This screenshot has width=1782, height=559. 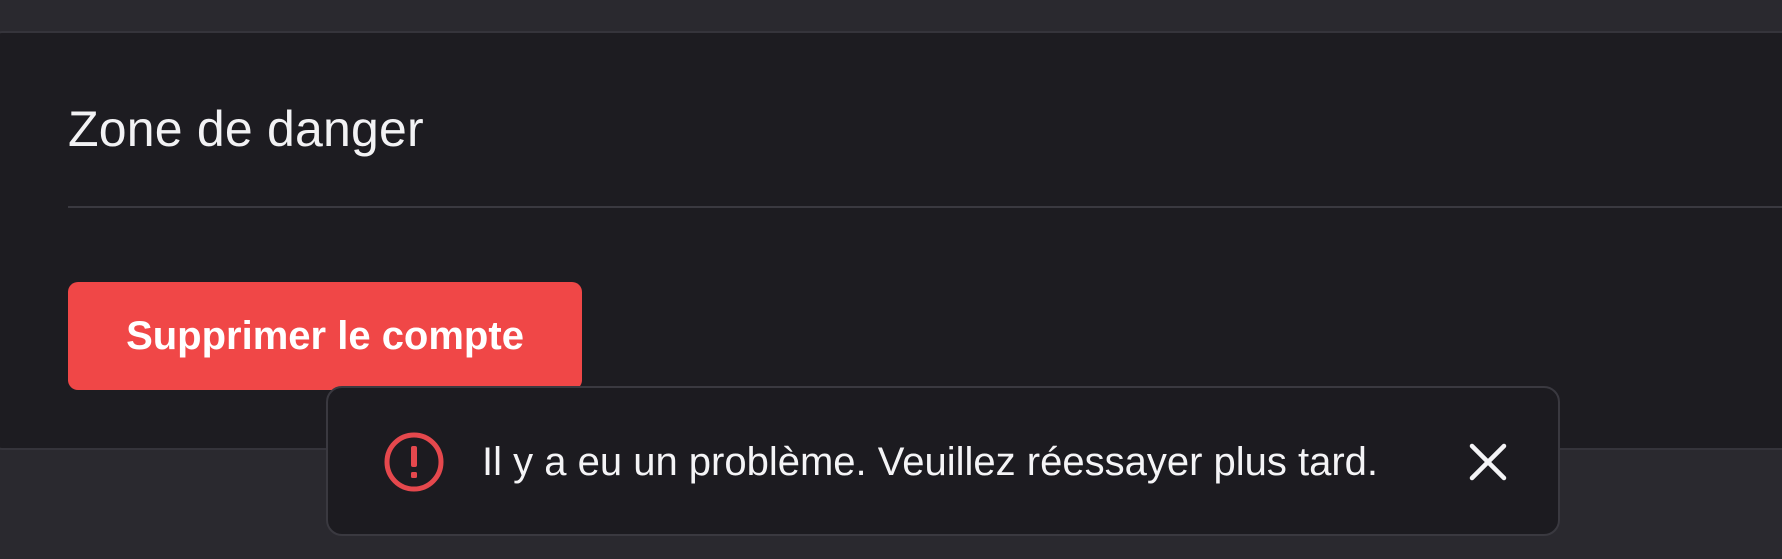 What do you see at coordinates (325, 336) in the screenshot?
I see `delete-account-button: Supprimer le compte` at bounding box center [325, 336].